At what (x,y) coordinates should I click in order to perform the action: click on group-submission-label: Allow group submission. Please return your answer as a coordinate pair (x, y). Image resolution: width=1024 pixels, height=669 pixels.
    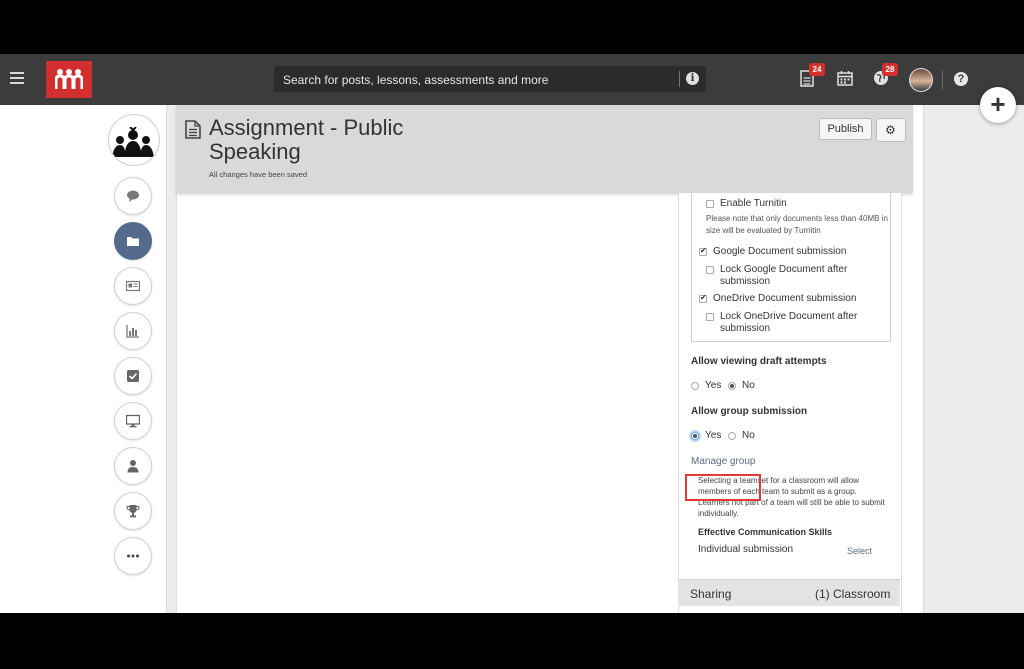
    Looking at the image, I should click on (749, 411).